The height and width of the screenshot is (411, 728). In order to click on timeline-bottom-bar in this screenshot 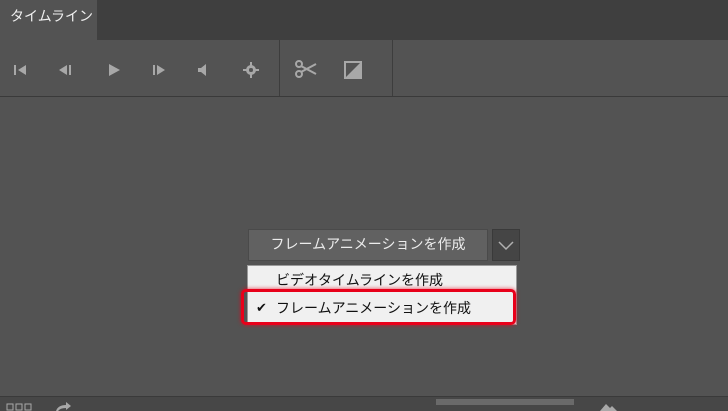, I will do `click(364, 403)`.